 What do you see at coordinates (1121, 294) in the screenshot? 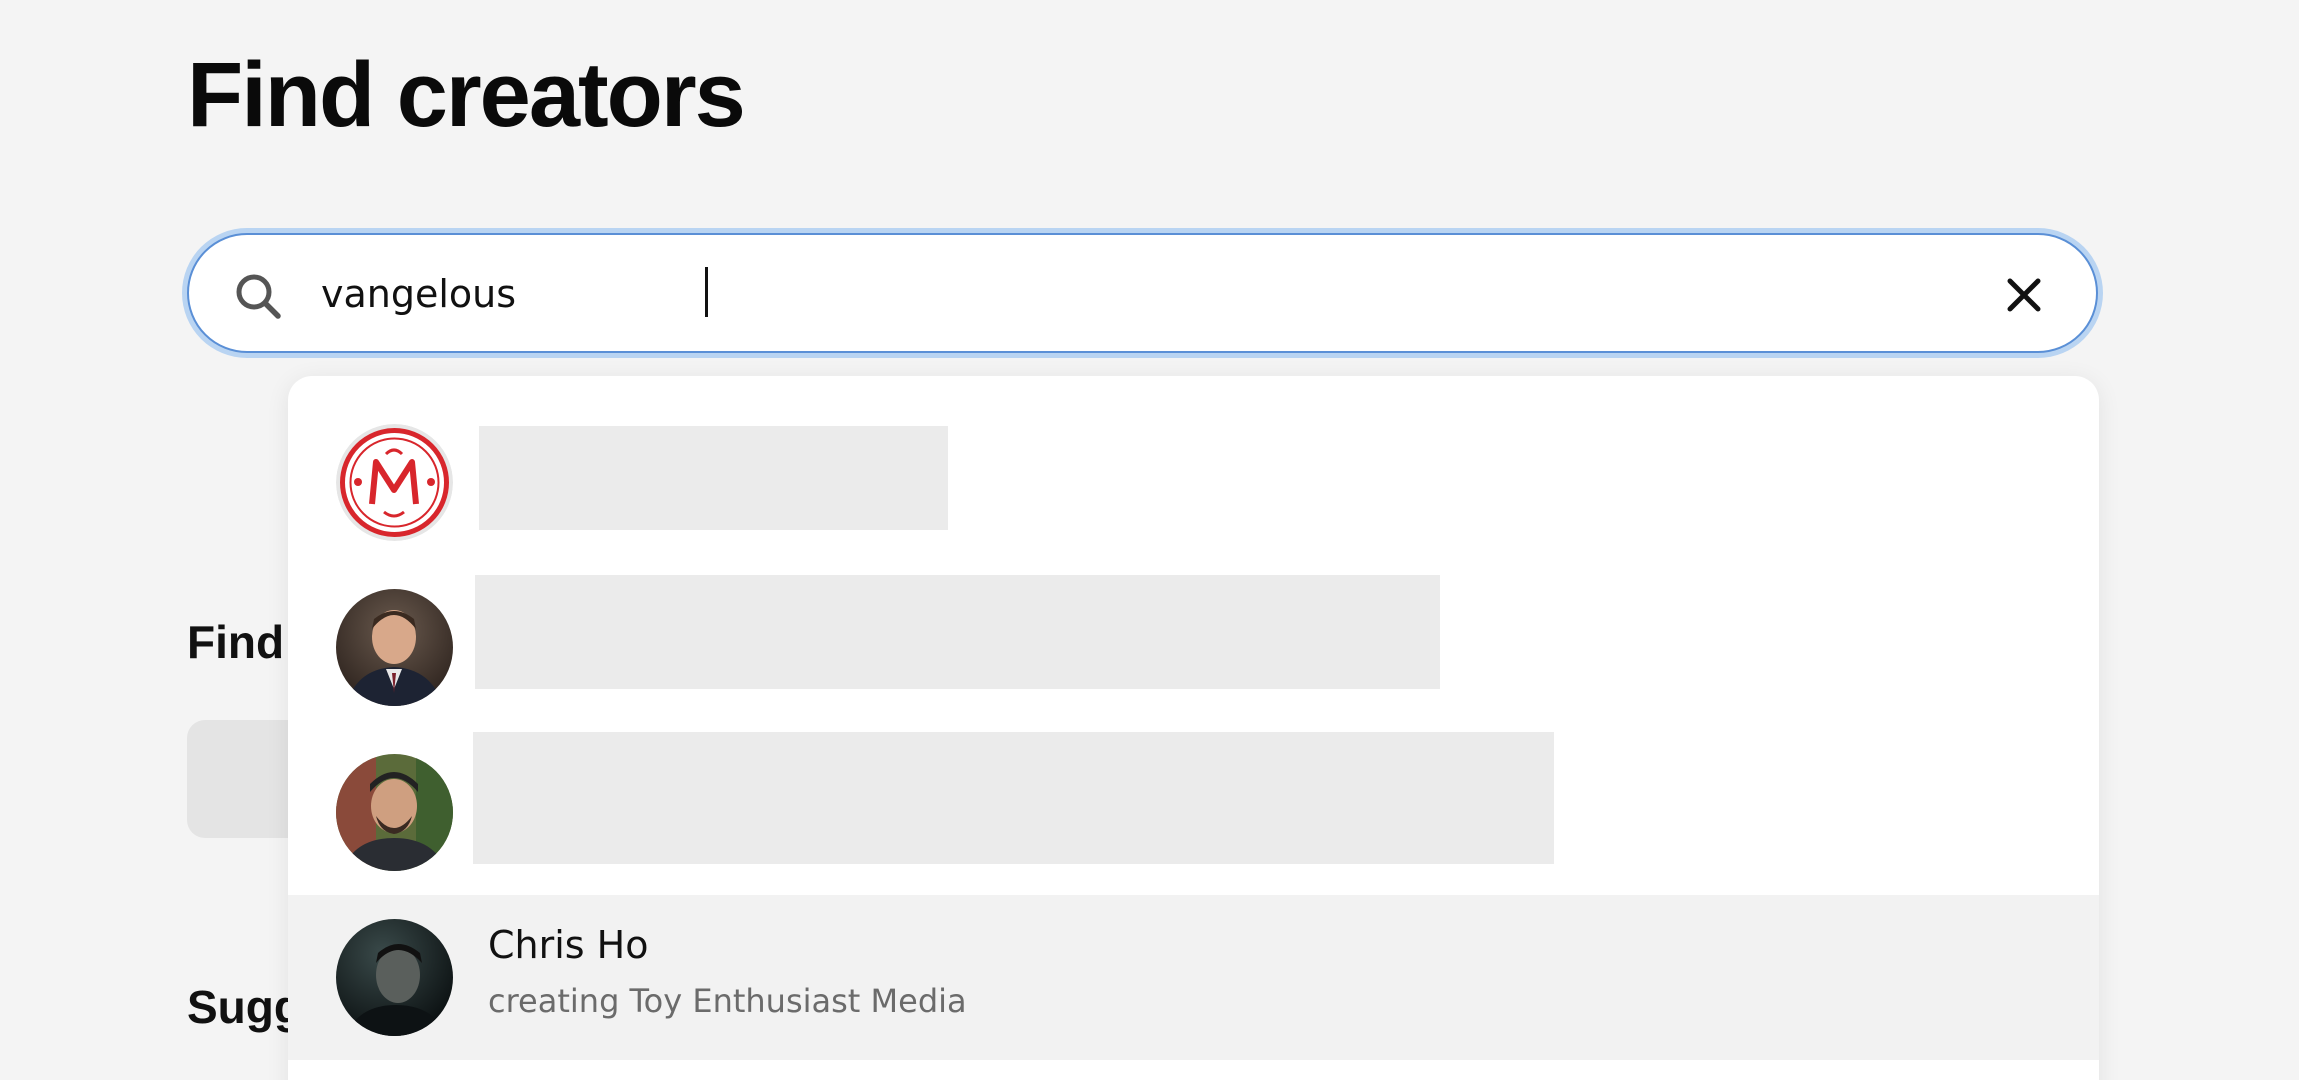
I see `search-input` at bounding box center [1121, 294].